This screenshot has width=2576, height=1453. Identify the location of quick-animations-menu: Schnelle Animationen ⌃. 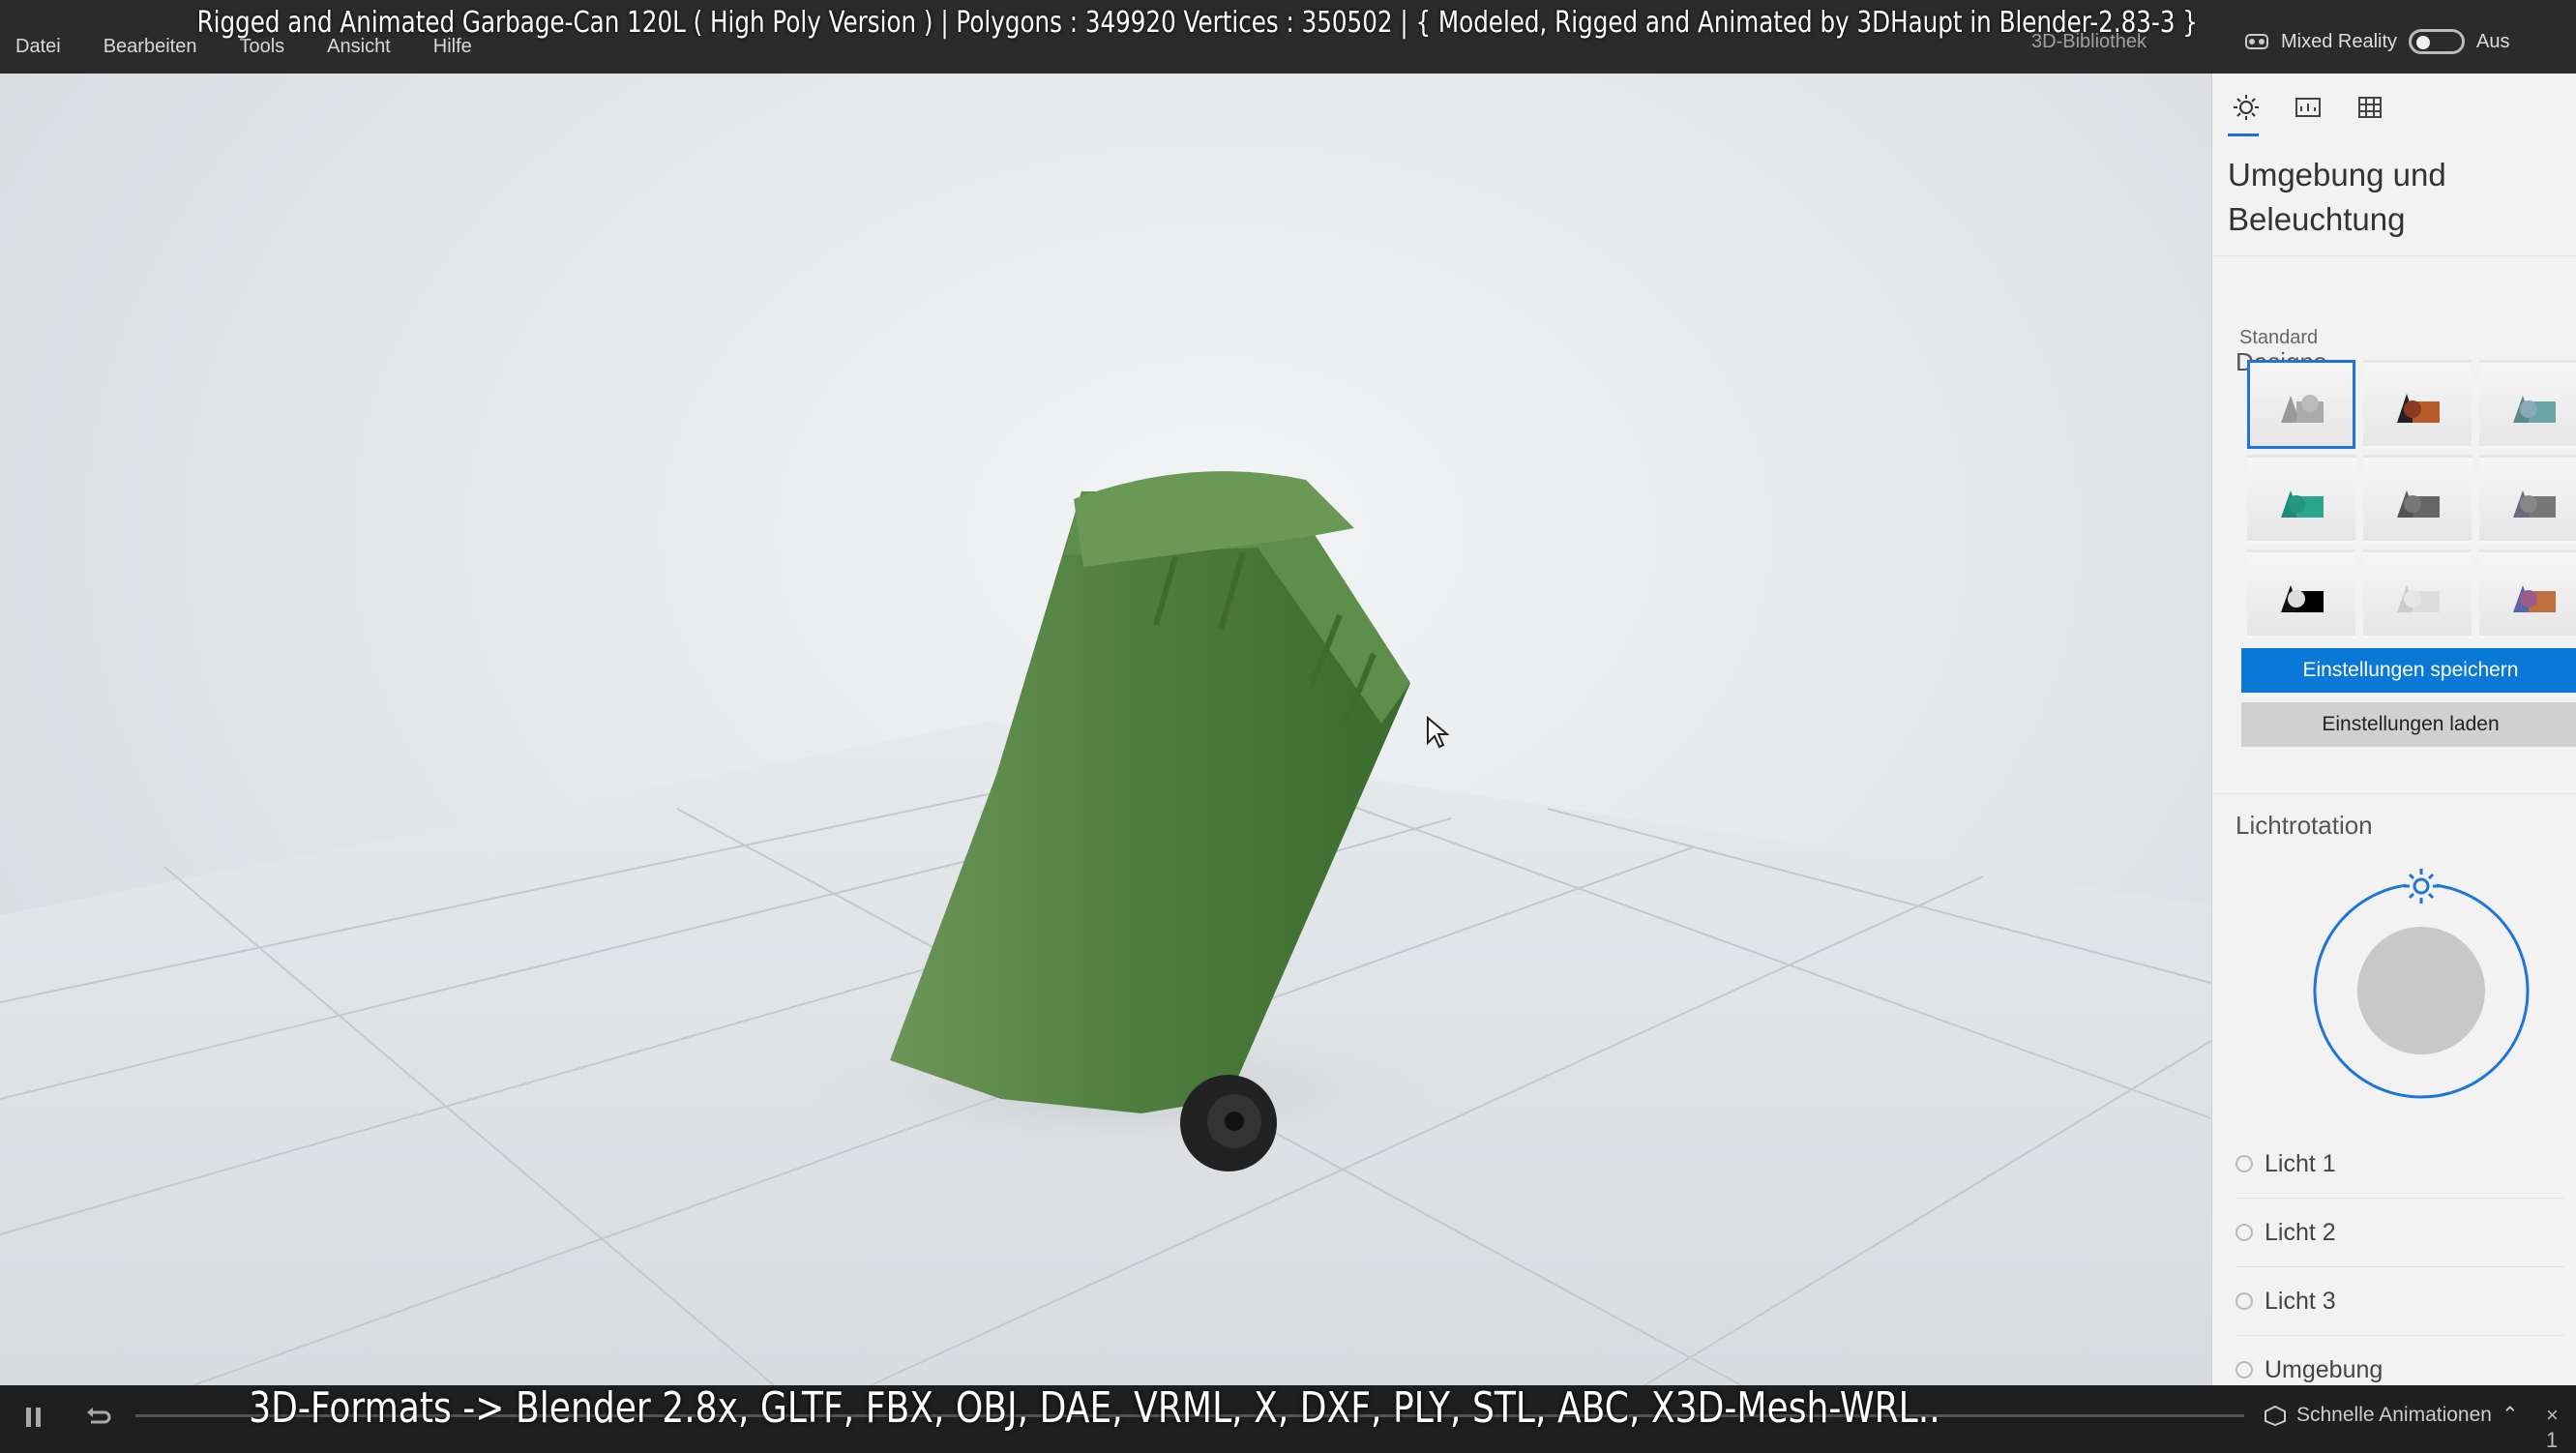
(2391, 1415).